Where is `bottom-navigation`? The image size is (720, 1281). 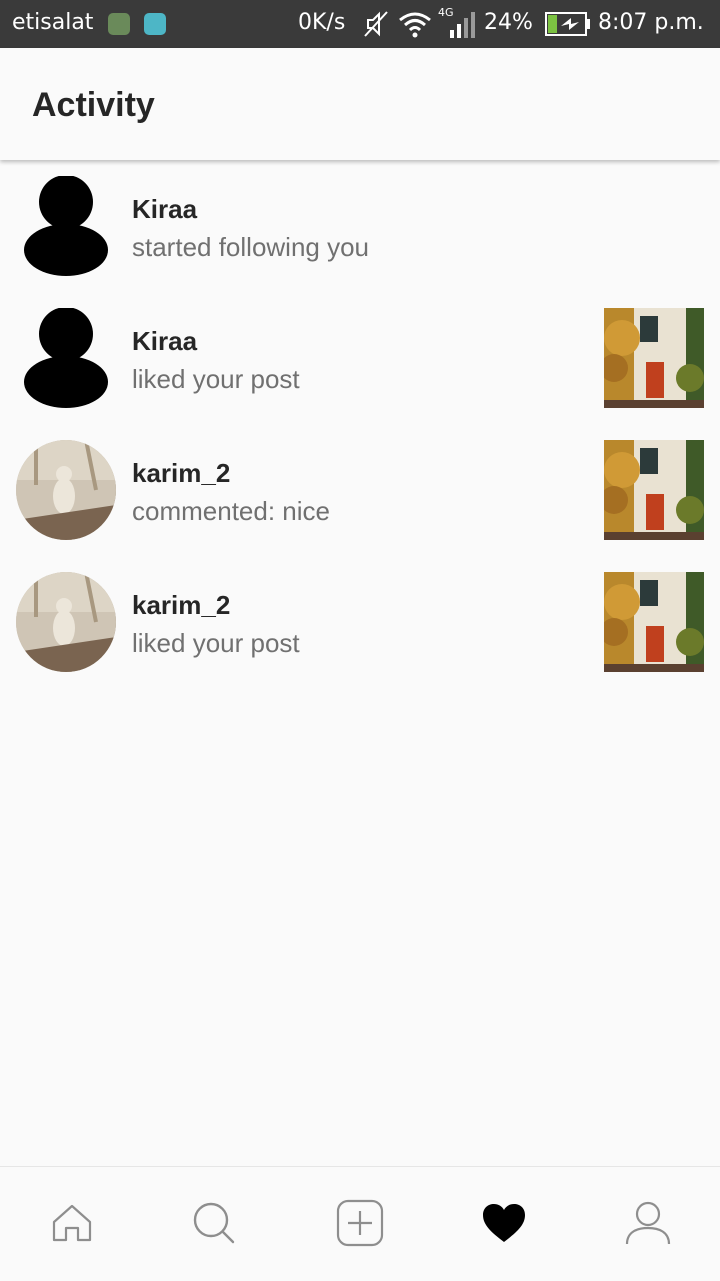
bottom-navigation is located at coordinates (360, 1223).